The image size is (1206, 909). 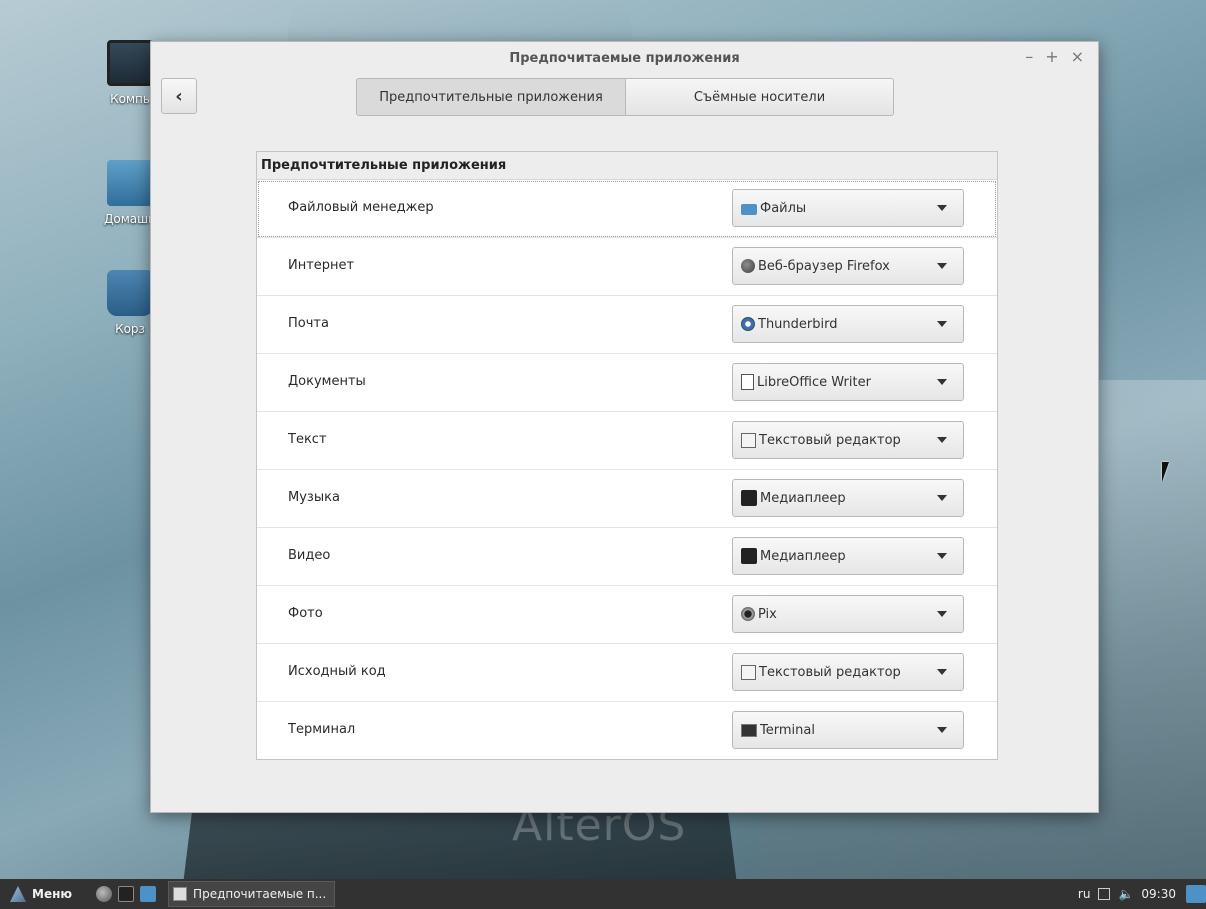 What do you see at coordinates (627, 166) in the screenshot?
I see `panel-title: Предпочтительные приложения` at bounding box center [627, 166].